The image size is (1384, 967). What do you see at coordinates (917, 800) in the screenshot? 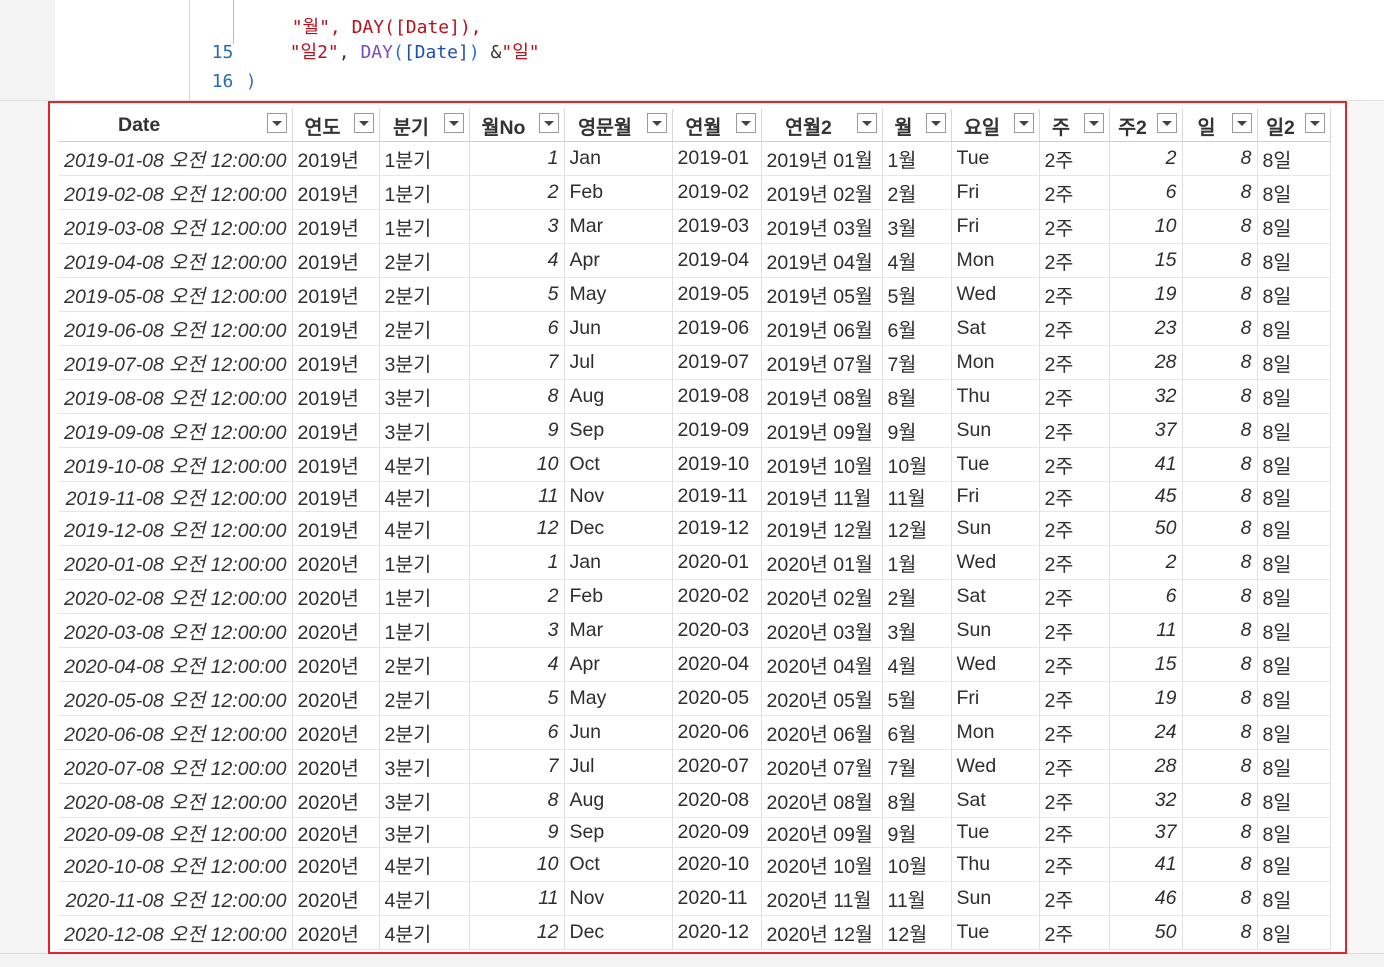
I see `cell-month: 8월` at bounding box center [917, 800].